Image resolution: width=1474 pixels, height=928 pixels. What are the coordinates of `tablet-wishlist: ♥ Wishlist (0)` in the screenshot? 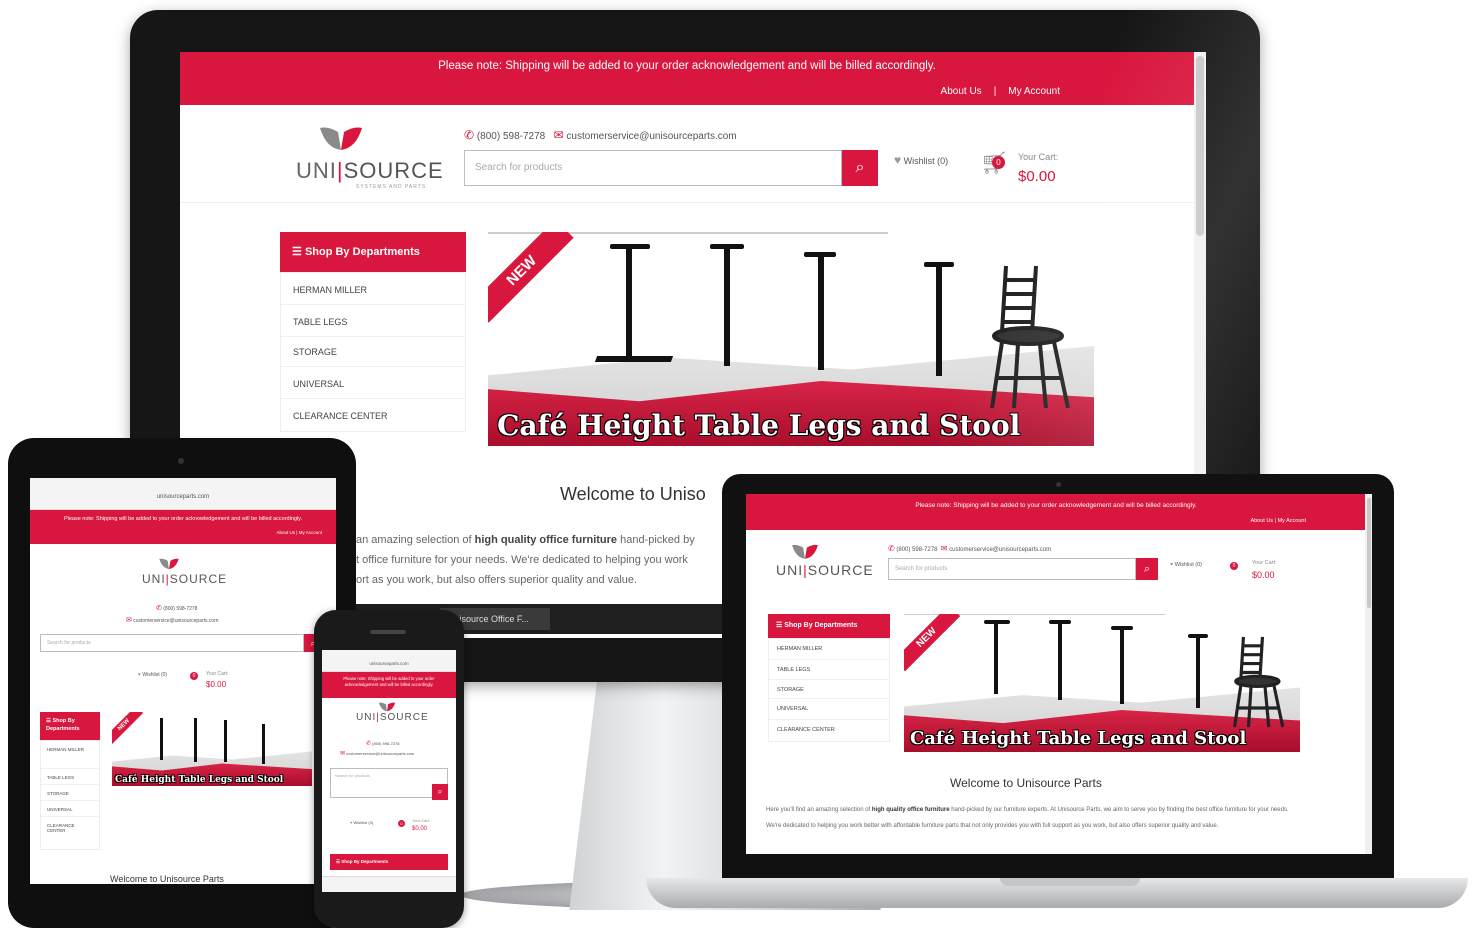 It's located at (152, 675).